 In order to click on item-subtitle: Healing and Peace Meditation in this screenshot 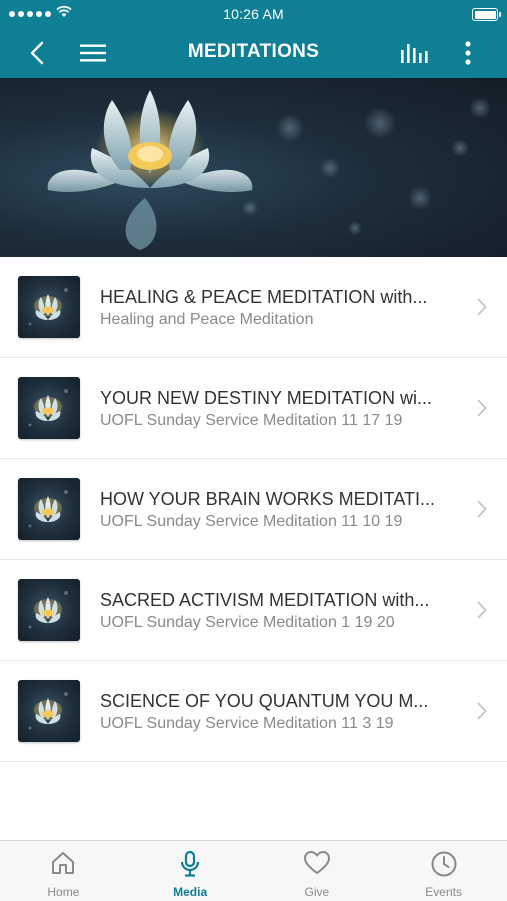, I will do `click(207, 319)`.